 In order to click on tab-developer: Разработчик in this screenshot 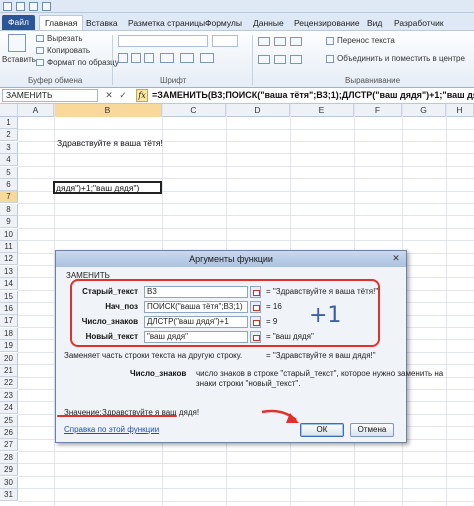, I will do `click(419, 23)`.